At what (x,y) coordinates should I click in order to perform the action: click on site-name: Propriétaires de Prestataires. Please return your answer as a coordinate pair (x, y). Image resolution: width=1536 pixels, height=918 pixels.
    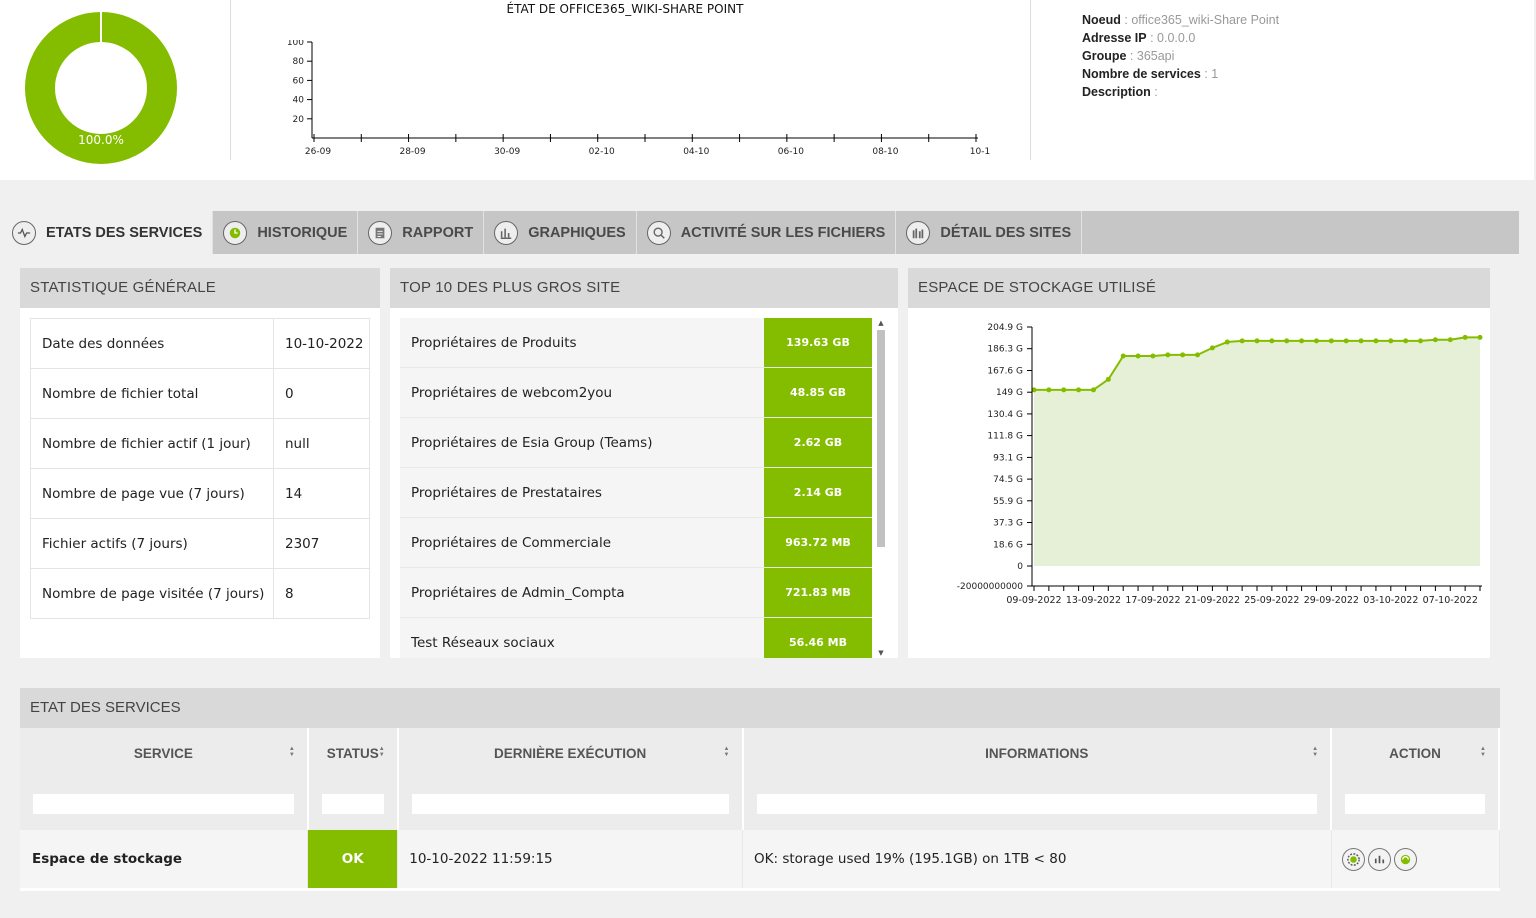
    Looking at the image, I should click on (506, 493).